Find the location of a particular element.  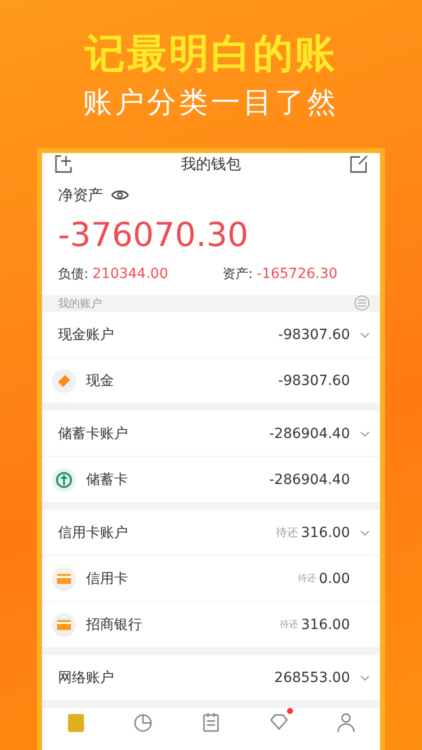

account-amount: -98307.60 is located at coordinates (314, 380).